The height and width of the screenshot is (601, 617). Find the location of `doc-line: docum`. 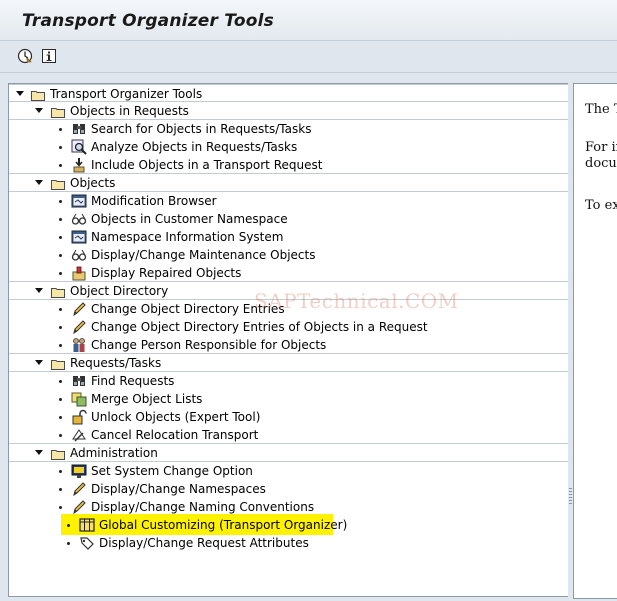

doc-line: docum is located at coordinates (601, 163).